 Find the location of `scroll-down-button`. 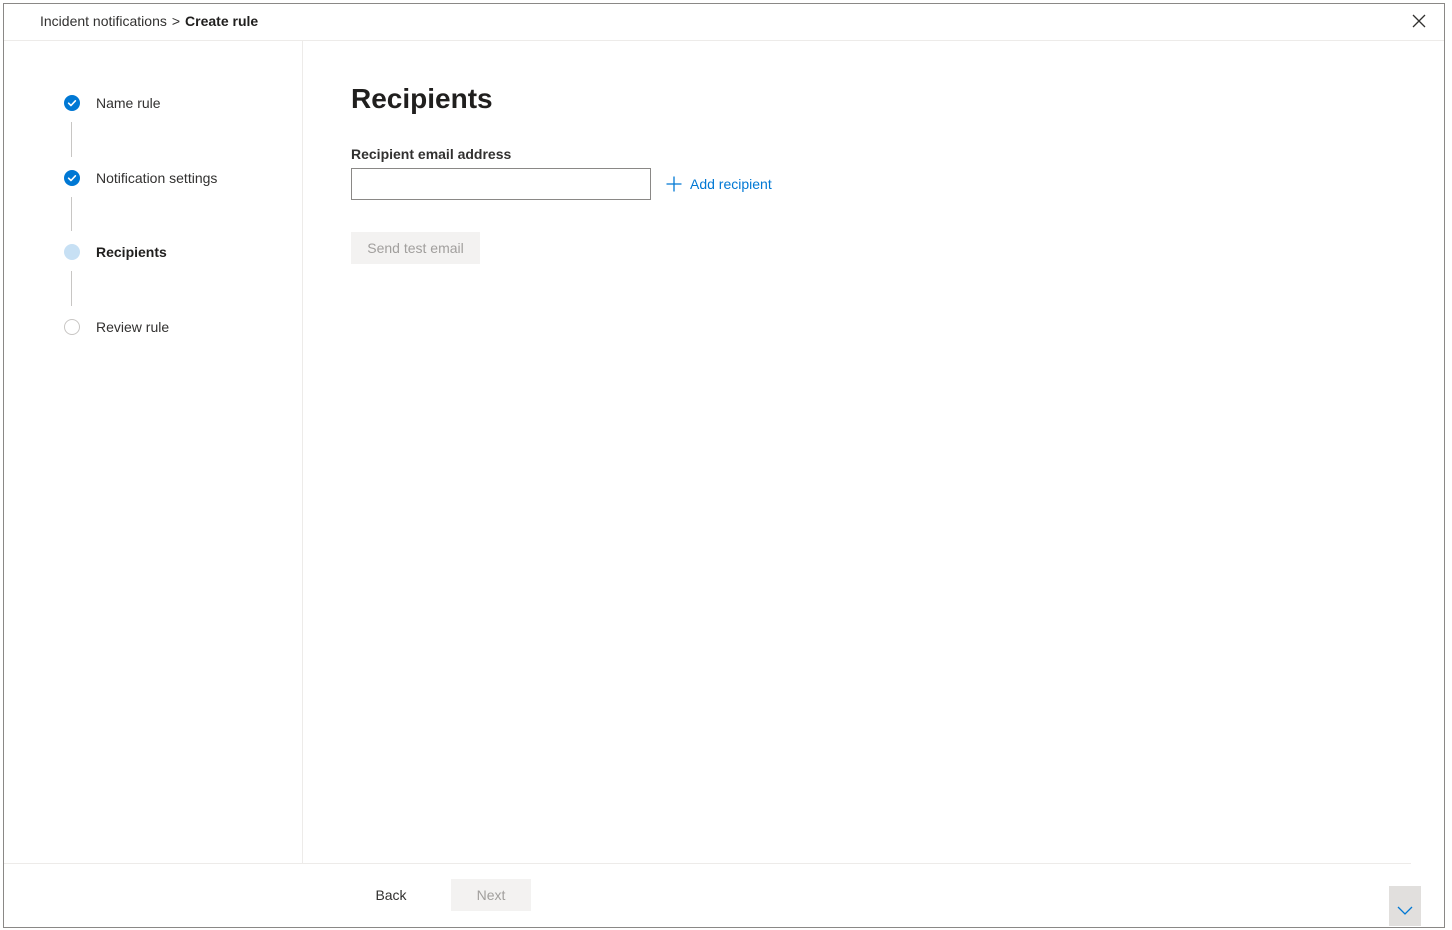

scroll-down-button is located at coordinates (1405, 906).